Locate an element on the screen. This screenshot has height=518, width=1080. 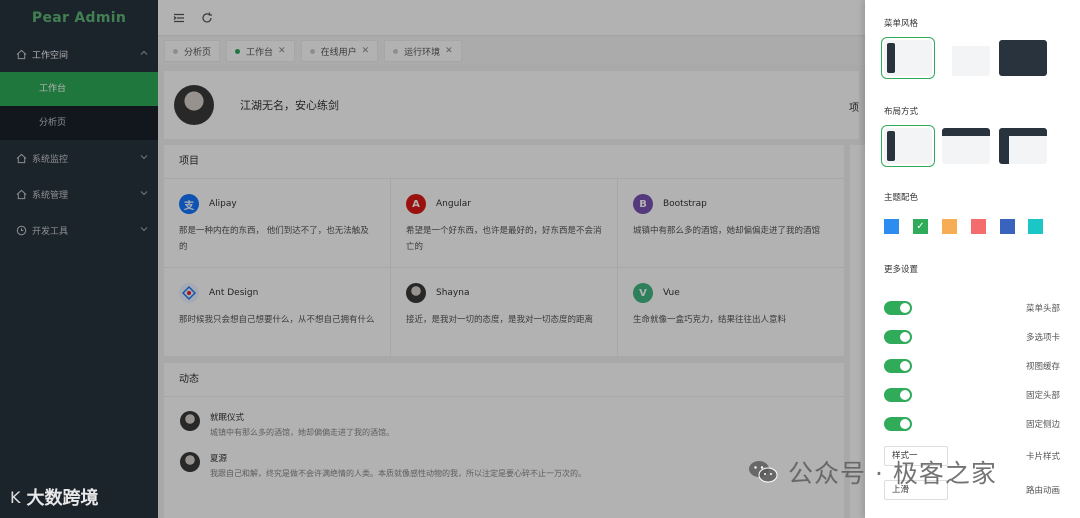
theme-color-swatch: ✓ is located at coordinates (920, 226).